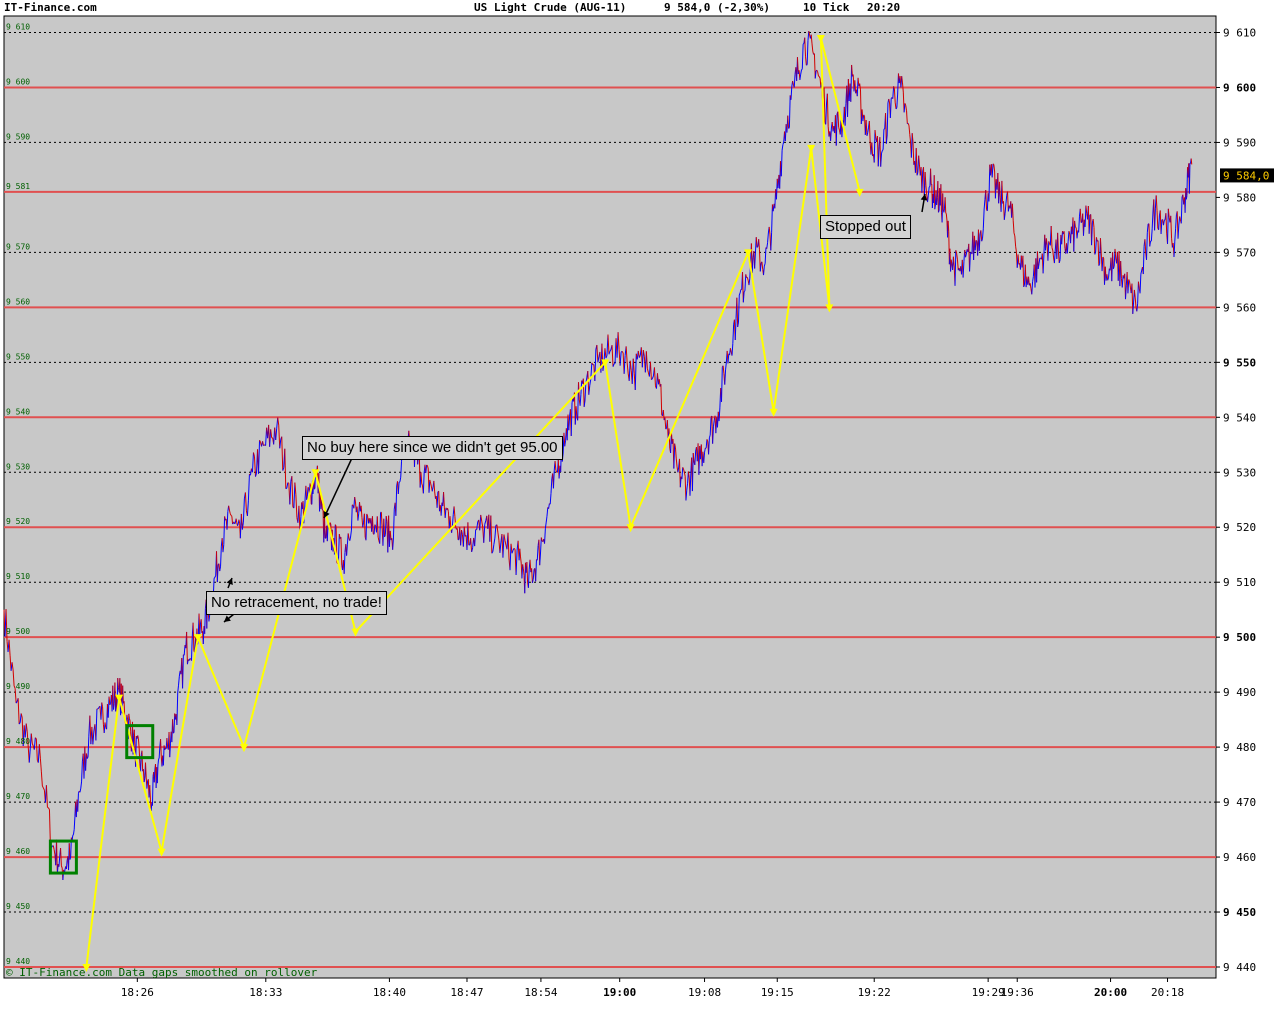  Describe the element at coordinates (18, 851) in the screenshot. I see `y-left-label: 9 460` at that location.